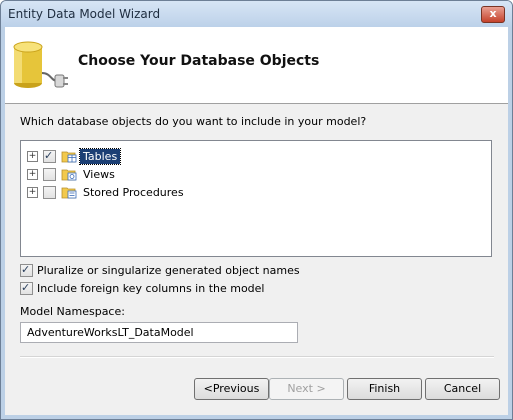 This screenshot has width=513, height=420. I want to click on views-folder-icon, so click(69, 175).